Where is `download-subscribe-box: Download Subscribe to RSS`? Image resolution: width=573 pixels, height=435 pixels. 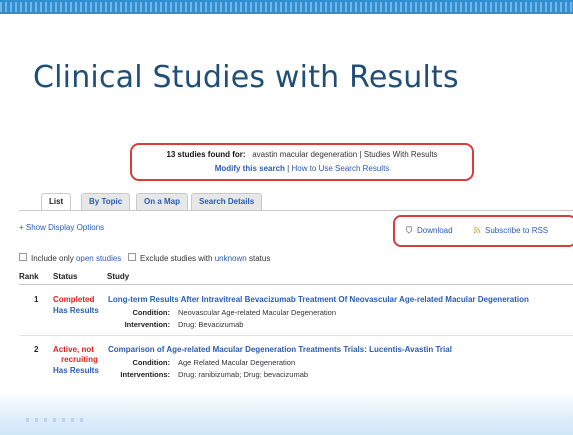
download-subscribe-box: Download Subscribe to RSS is located at coordinates (483, 231).